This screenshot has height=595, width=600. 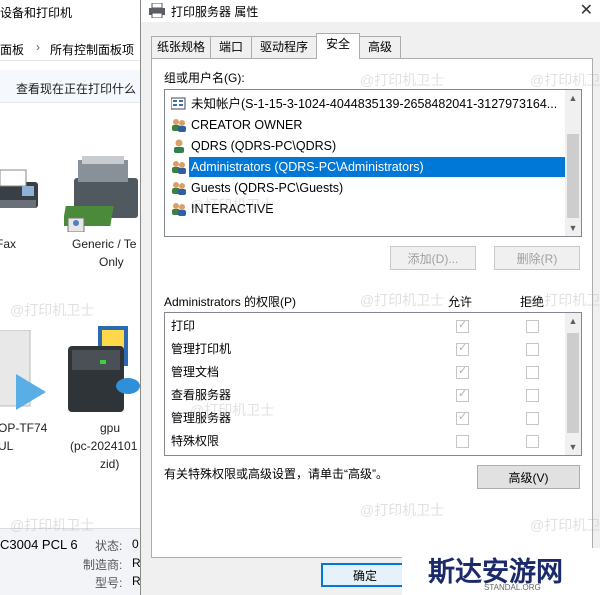 I want to click on advanced-button: 高级(V), so click(x=528, y=477).